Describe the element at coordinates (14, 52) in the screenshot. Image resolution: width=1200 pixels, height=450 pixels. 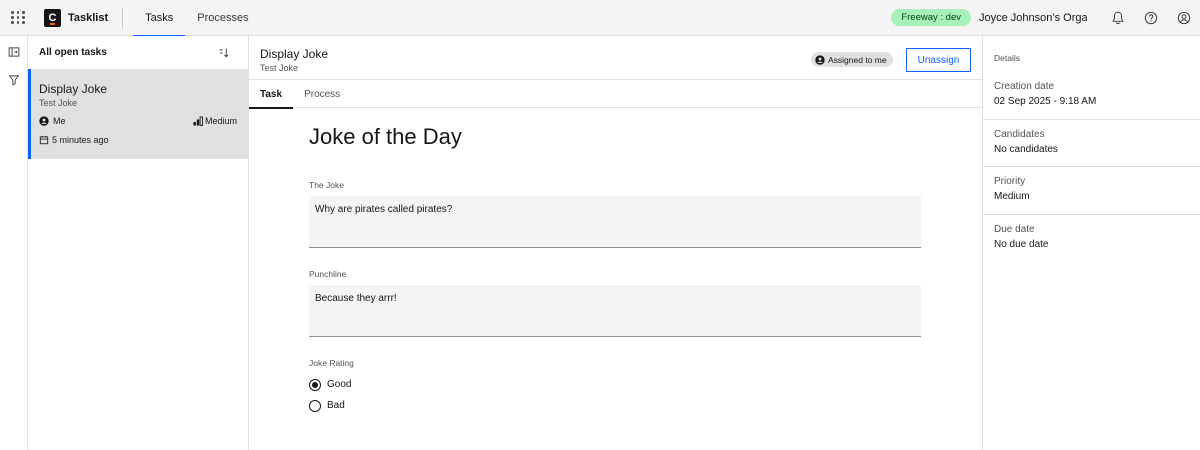
I see `collapse-panel-icon` at that location.